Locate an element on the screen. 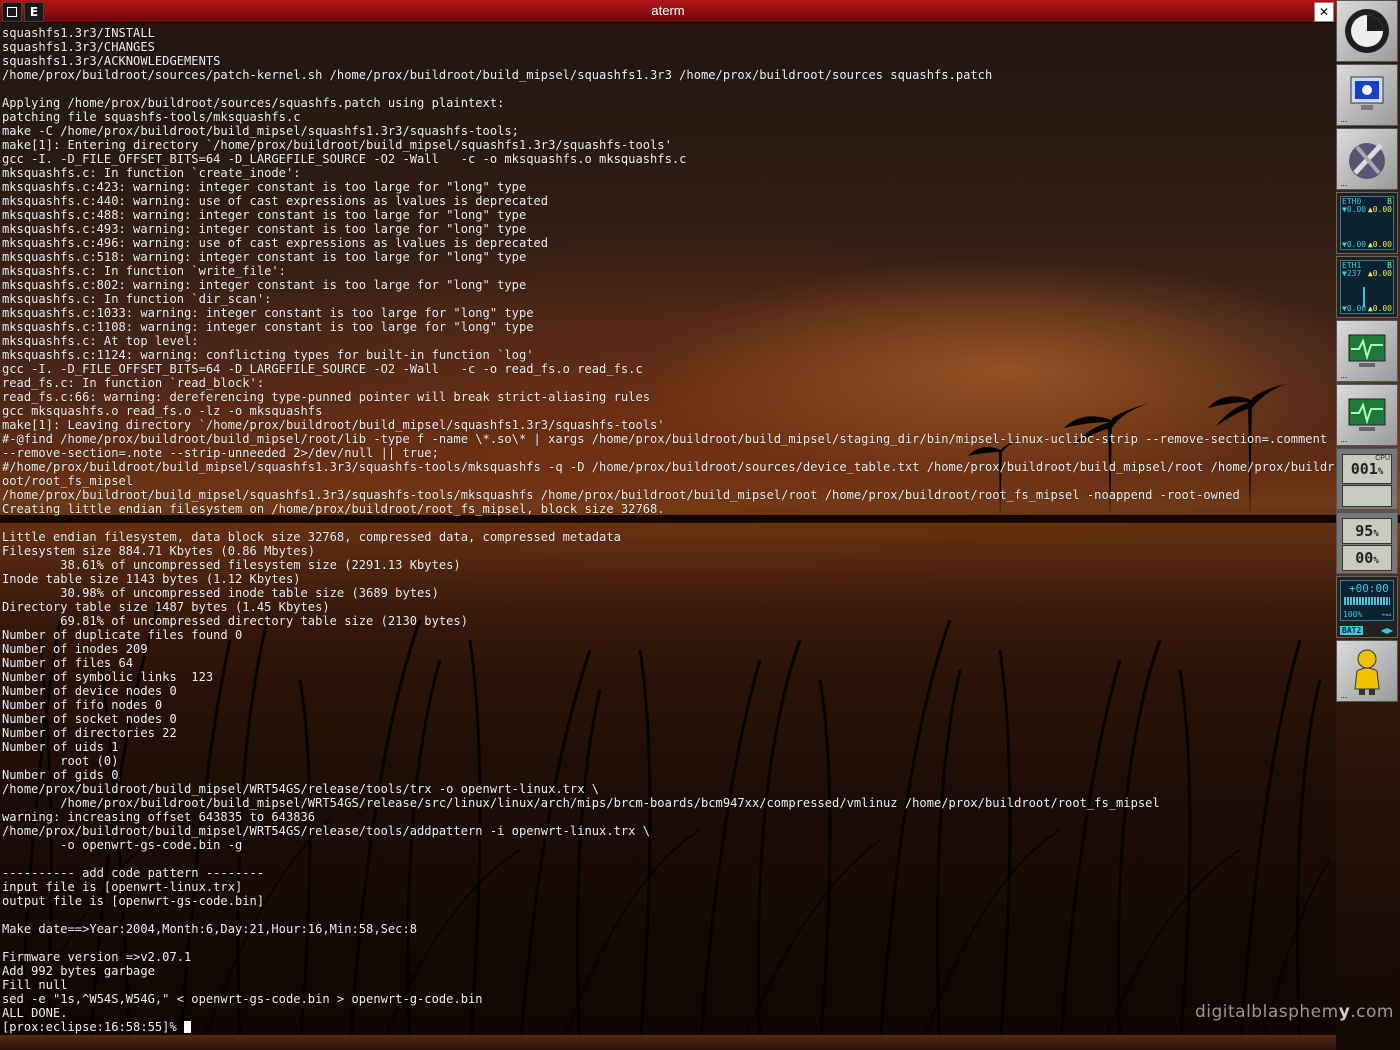 The image size is (1400, 1050). battery-nav-arrows: ◀▶ is located at coordinates (1387, 630).